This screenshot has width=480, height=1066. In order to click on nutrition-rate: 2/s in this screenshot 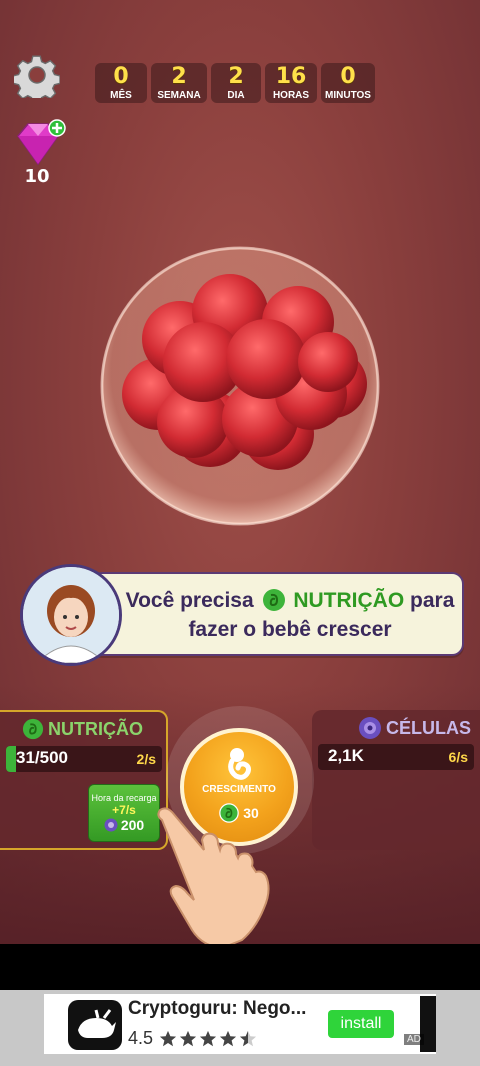, I will do `click(146, 759)`.